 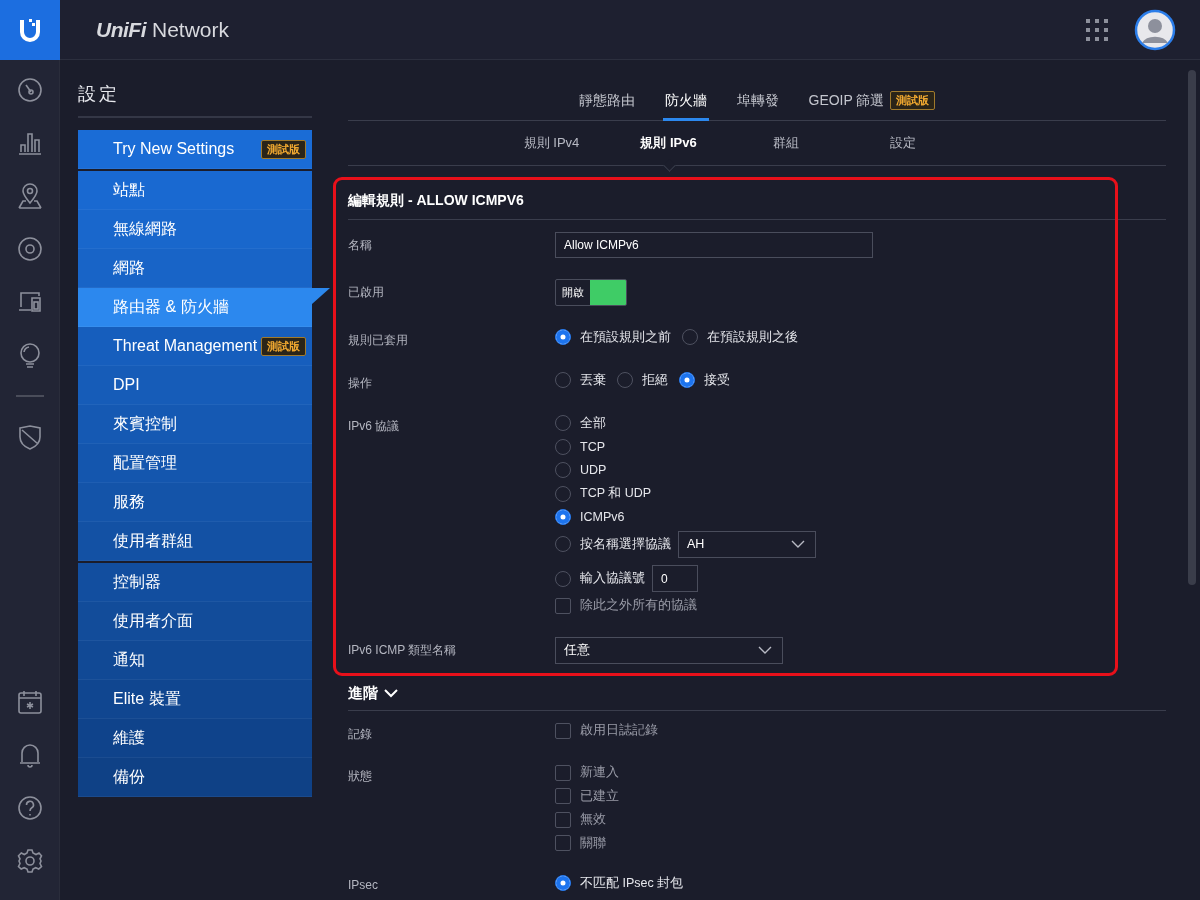 What do you see at coordinates (145, 462) in the screenshot?
I see `menu-label: 配置管理` at bounding box center [145, 462].